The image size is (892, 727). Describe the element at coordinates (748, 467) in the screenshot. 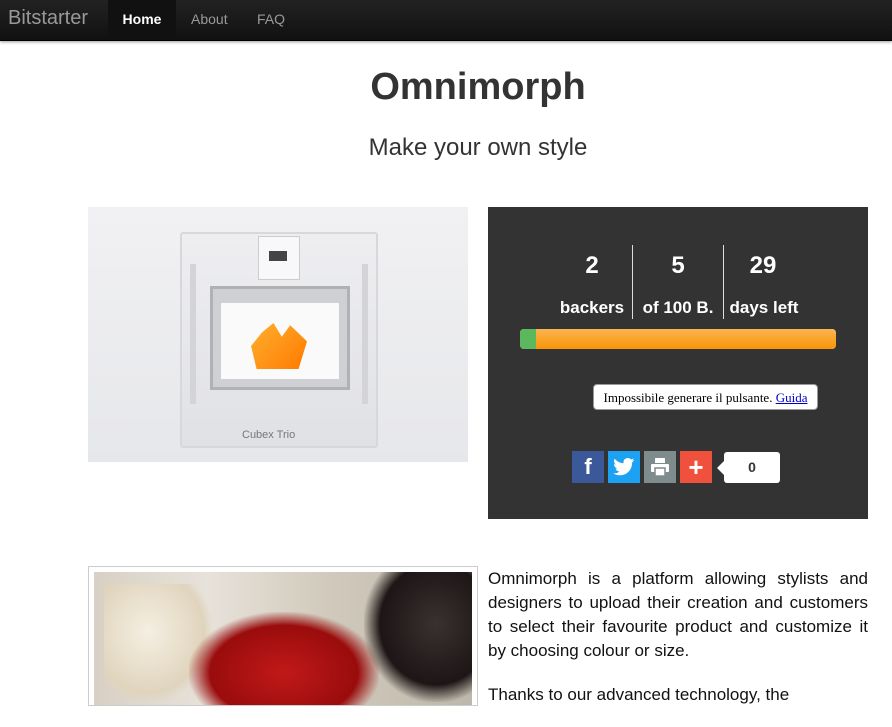

I see `share-counter: 0` at that location.